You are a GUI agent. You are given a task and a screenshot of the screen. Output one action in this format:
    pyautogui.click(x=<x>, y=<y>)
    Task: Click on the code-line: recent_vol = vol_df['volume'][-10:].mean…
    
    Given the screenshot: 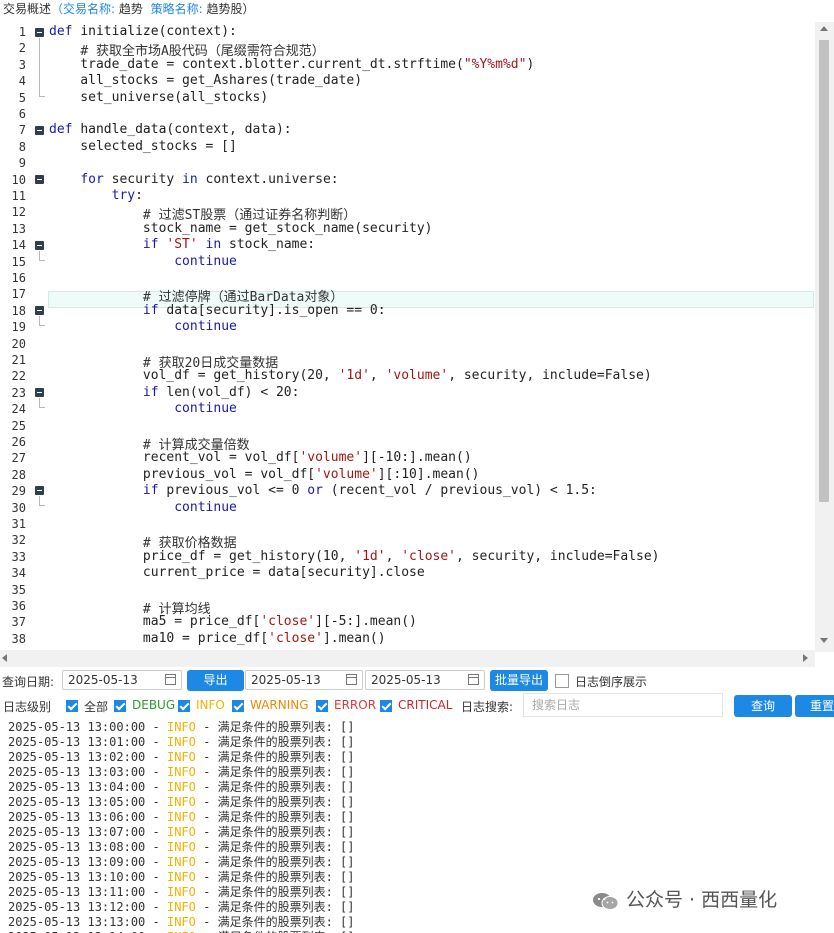 What is the action you would take?
    pyautogui.click(x=260, y=457)
    